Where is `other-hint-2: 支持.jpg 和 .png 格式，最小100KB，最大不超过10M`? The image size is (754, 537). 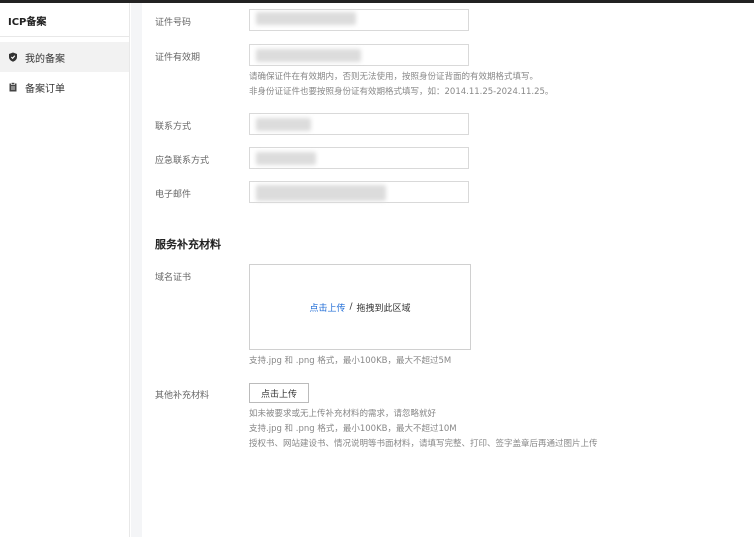
other-hint-2: 支持.jpg 和 .png 格式，最小100KB，最大不超过10M is located at coordinates (353, 429).